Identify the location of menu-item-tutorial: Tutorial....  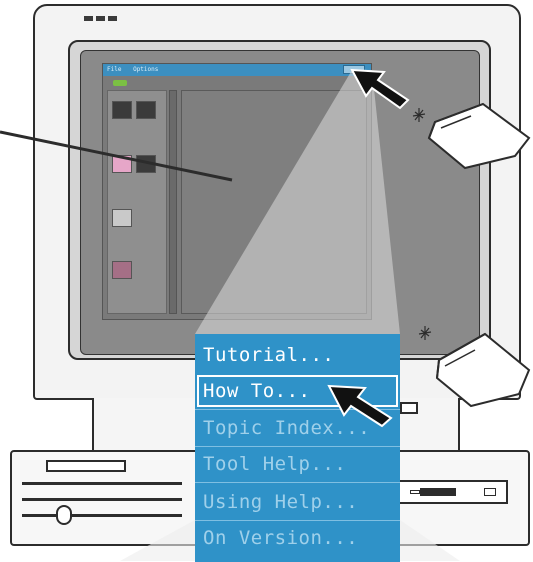
(297, 355).